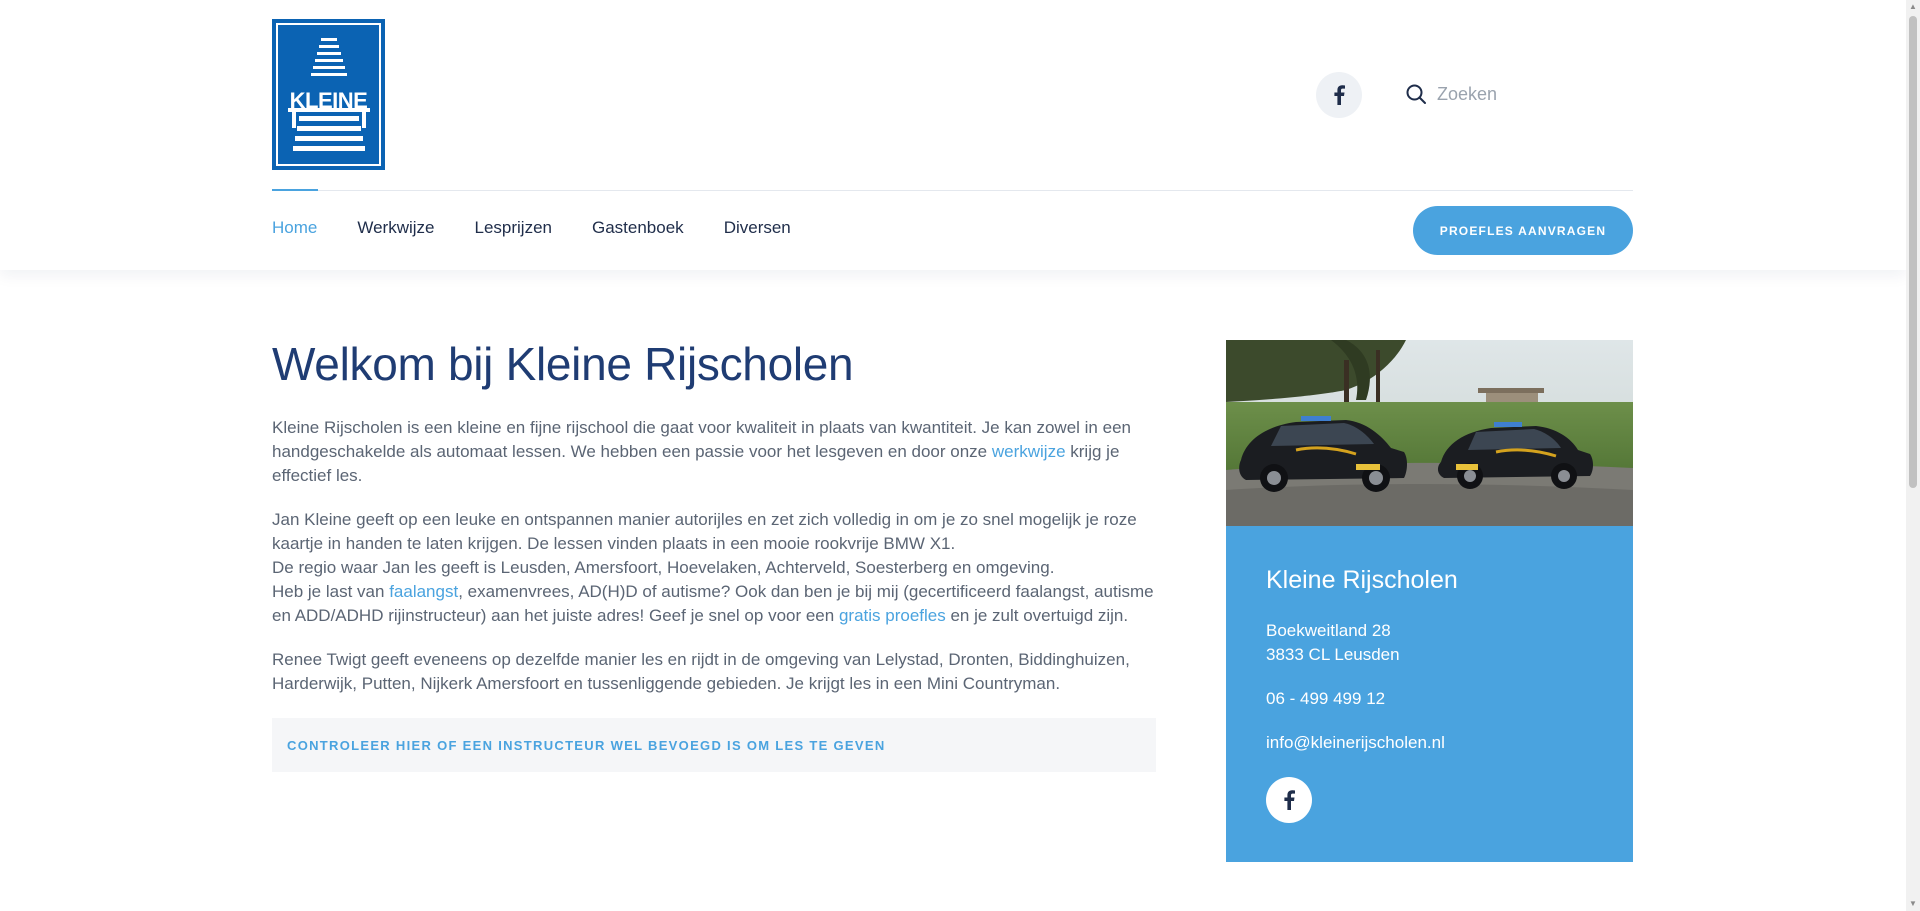  I want to click on gratis-proefles-link: gratis proefles, so click(892, 615).